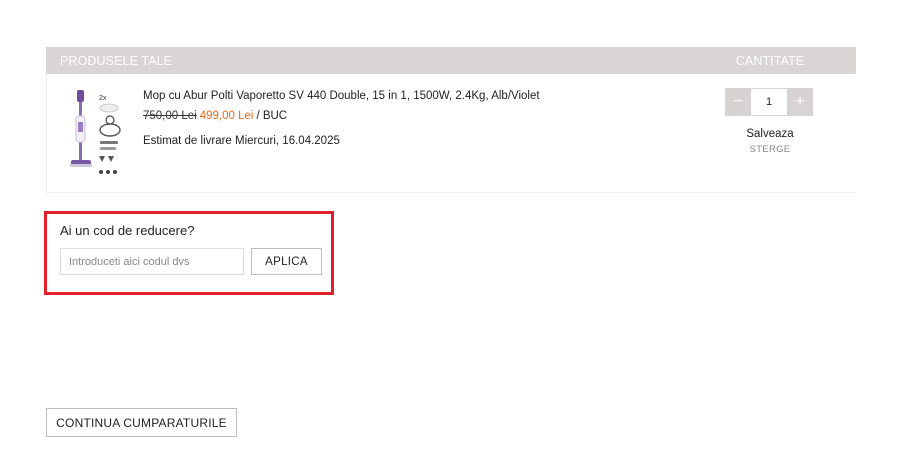 The height and width of the screenshot is (450, 900). What do you see at coordinates (286, 261) in the screenshot?
I see `apply-coupon-button: APLICA` at bounding box center [286, 261].